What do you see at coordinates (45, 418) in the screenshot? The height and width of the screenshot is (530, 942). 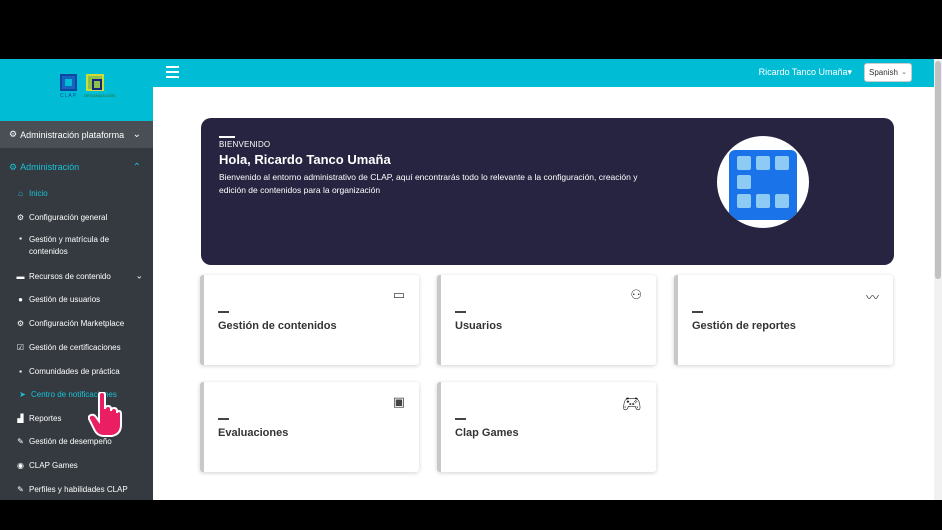 I see `sidebar-item-label: Reportes` at bounding box center [45, 418].